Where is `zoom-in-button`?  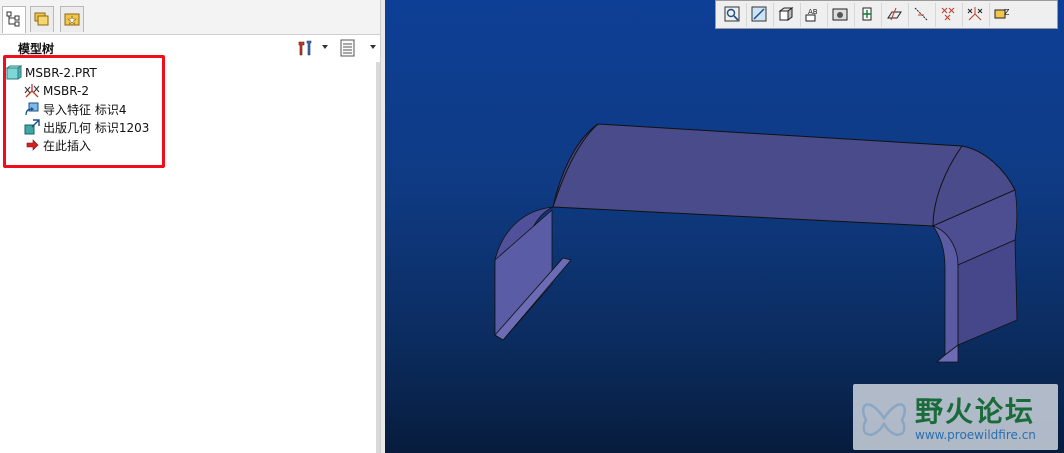 zoom-in-button is located at coordinates (760, 14).